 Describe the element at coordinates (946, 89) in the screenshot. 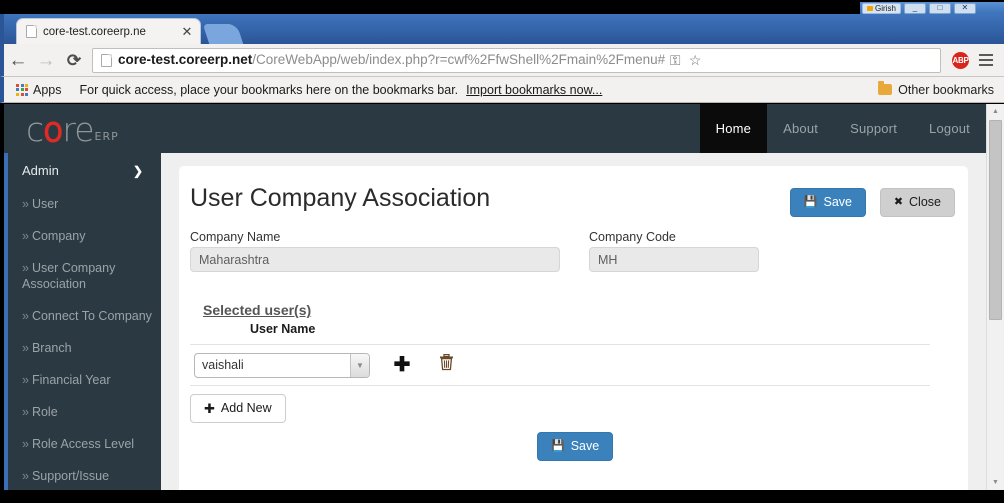

I see `other-bookmarks-label: Other bookmarks` at that location.